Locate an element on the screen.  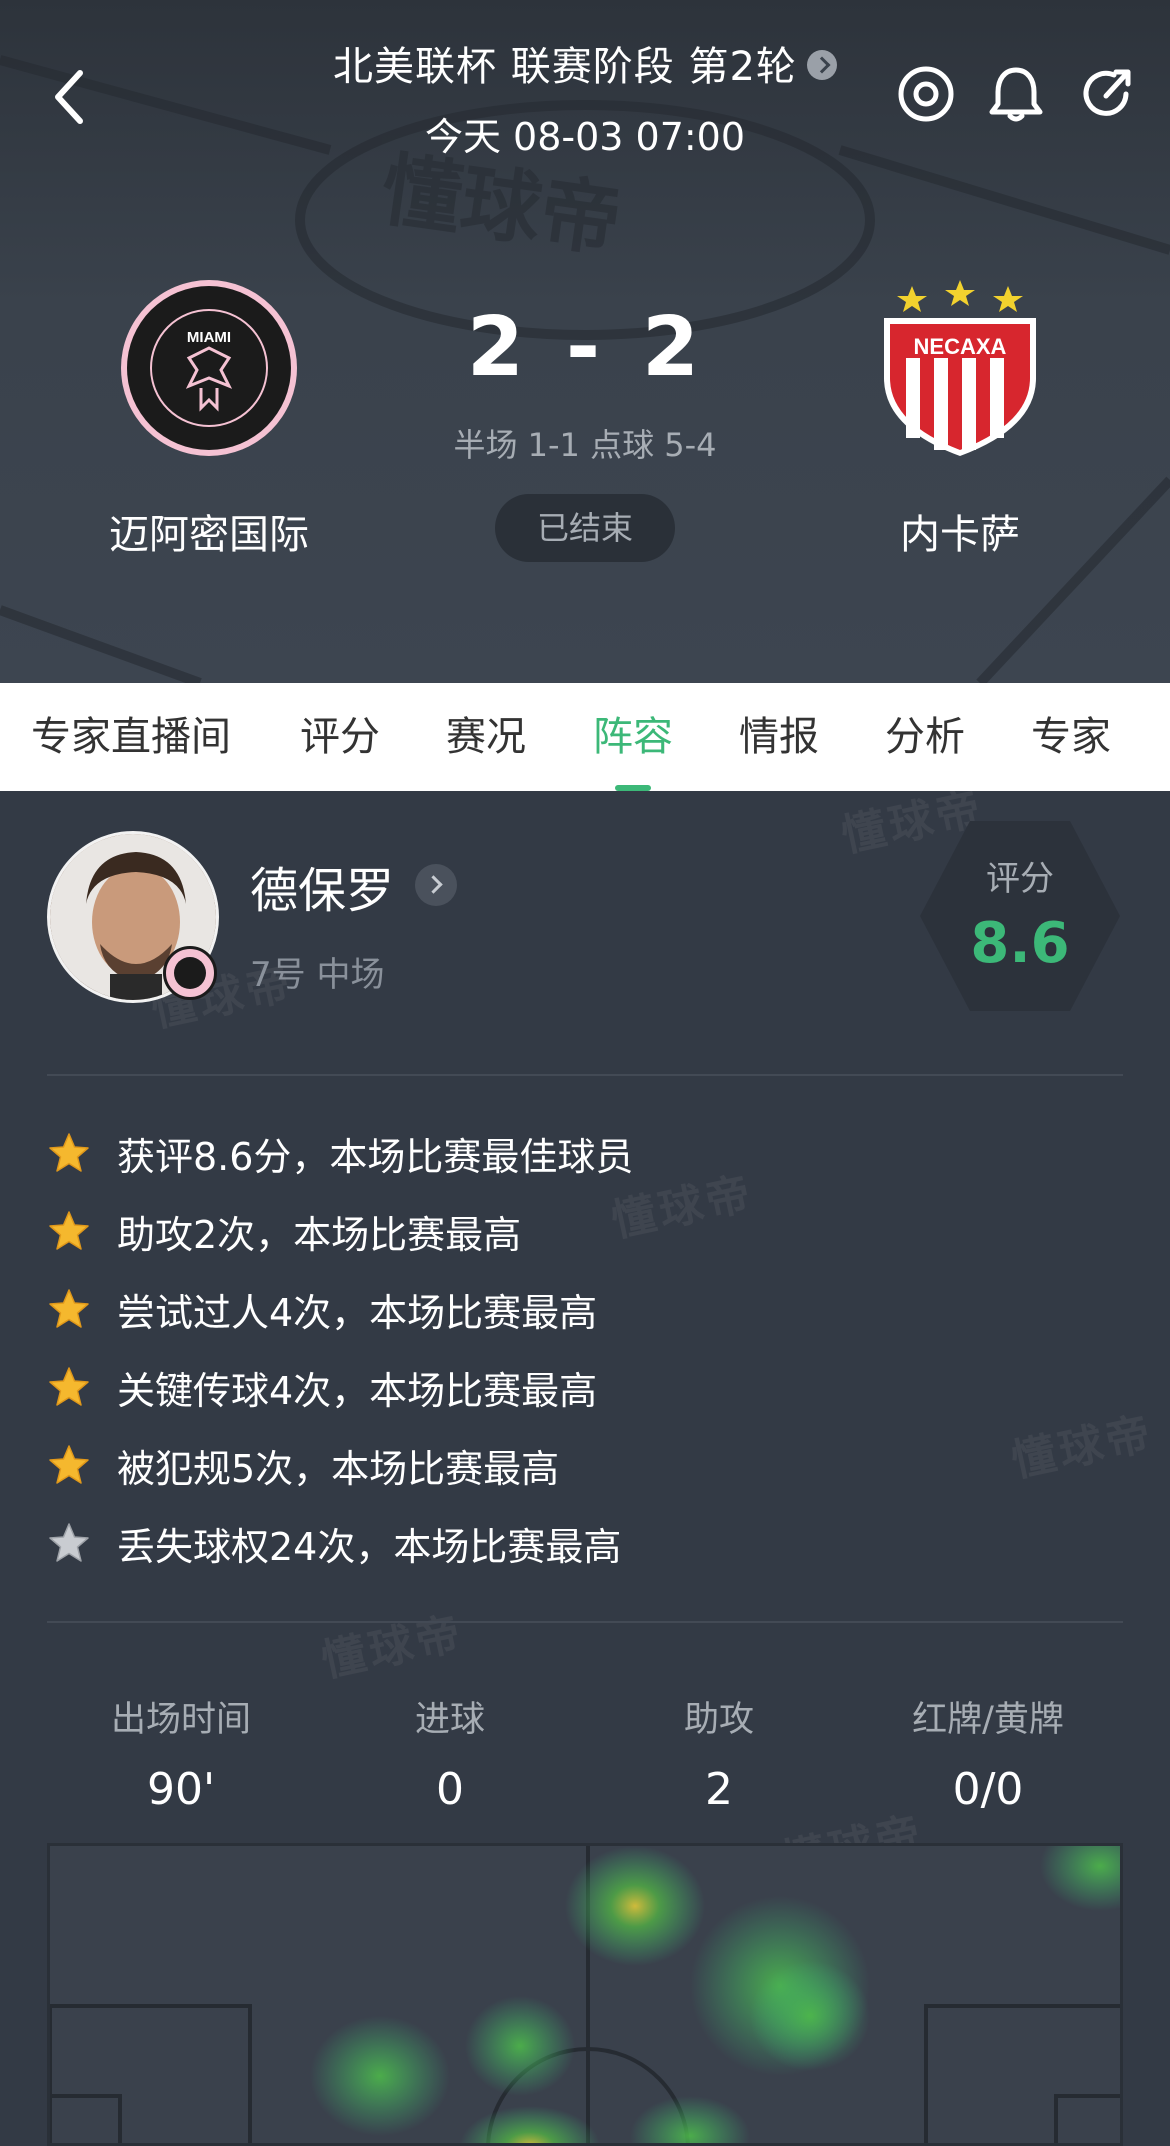
player-heatmap is located at coordinates (585, 1994).